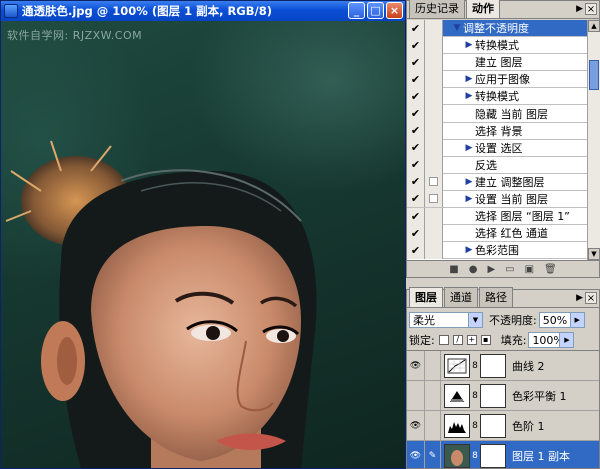 Image resolution: width=600 pixels, height=469 pixels. What do you see at coordinates (593, 140) in the screenshot?
I see `actions-scrollbar: ▲ ▼` at bounding box center [593, 140].